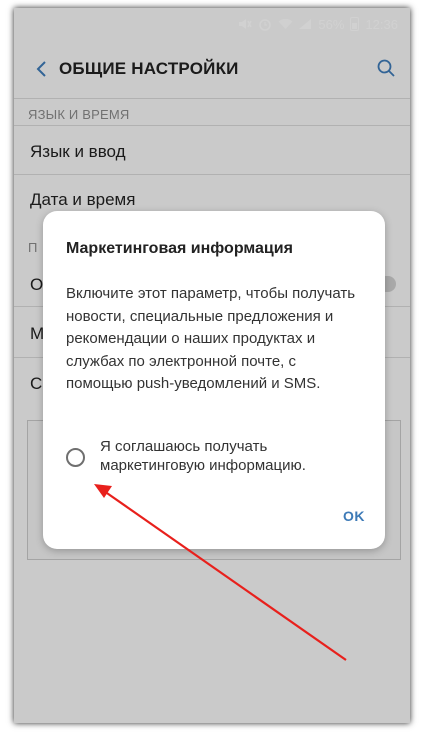  What do you see at coordinates (179, 248) in the screenshot?
I see `dialog-title: Маркетинговая информация` at bounding box center [179, 248].